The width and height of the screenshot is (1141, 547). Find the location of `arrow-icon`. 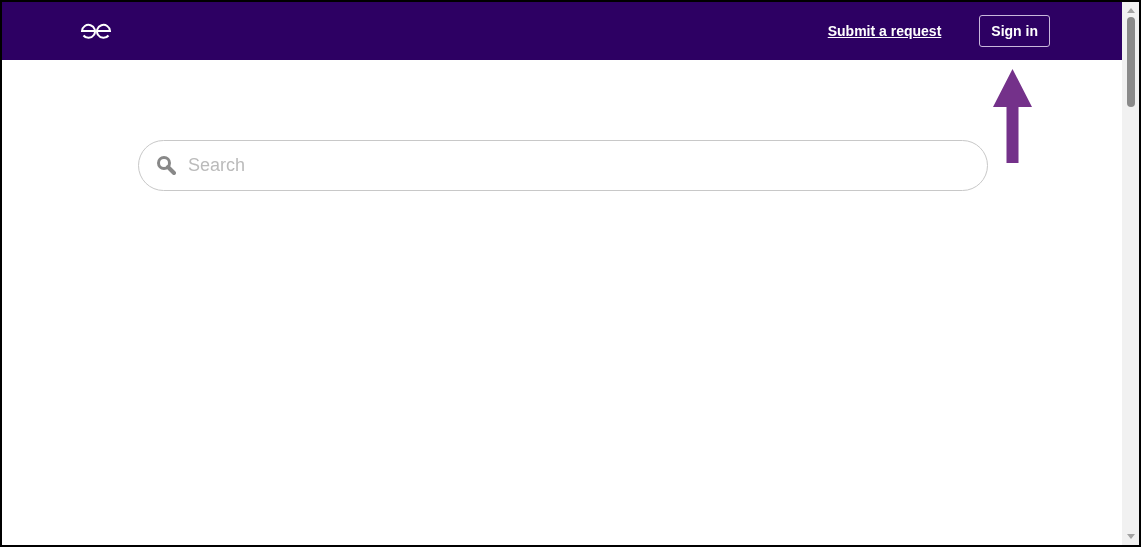

arrow-icon is located at coordinates (1012, 116).